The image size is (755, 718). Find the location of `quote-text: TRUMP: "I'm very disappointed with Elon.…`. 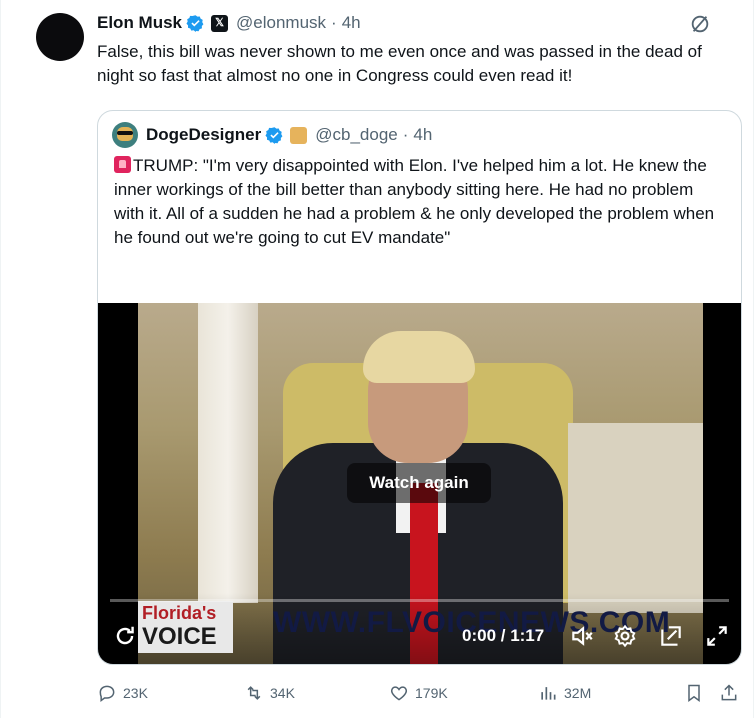

quote-text: TRUMP: "I'm very disappointed with Elon.… is located at coordinates (414, 201).